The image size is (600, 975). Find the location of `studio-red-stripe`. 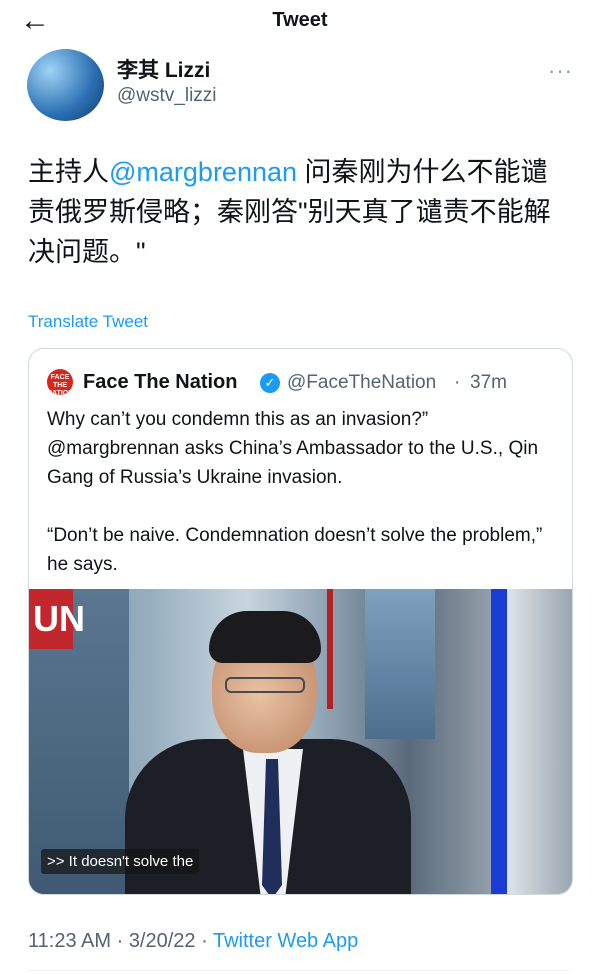

studio-red-stripe is located at coordinates (330, 649).